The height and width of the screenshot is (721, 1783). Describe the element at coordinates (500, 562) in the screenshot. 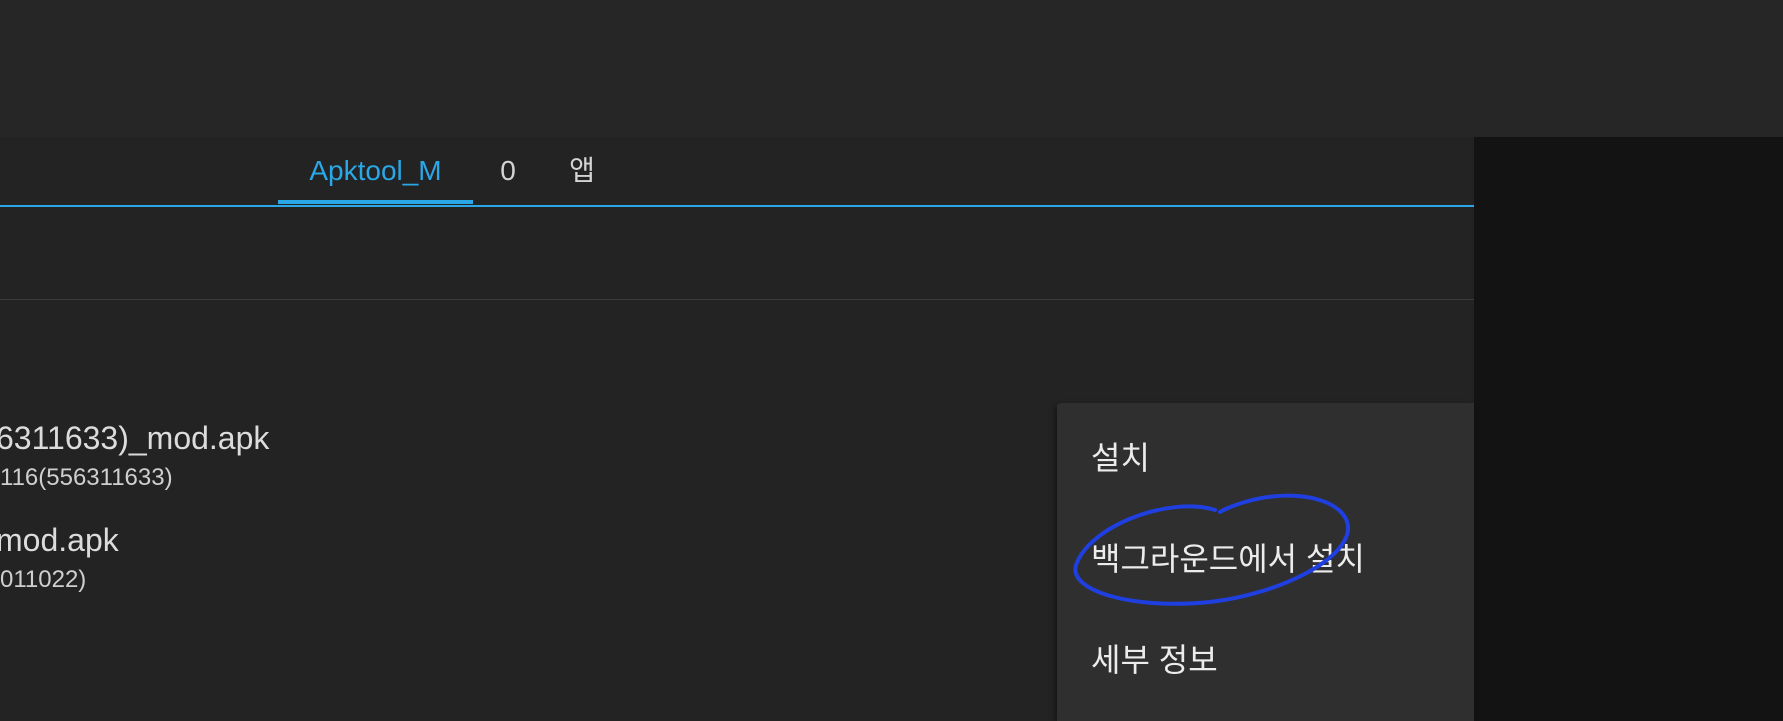

I see `file-item: mod.apk 011022)` at that location.